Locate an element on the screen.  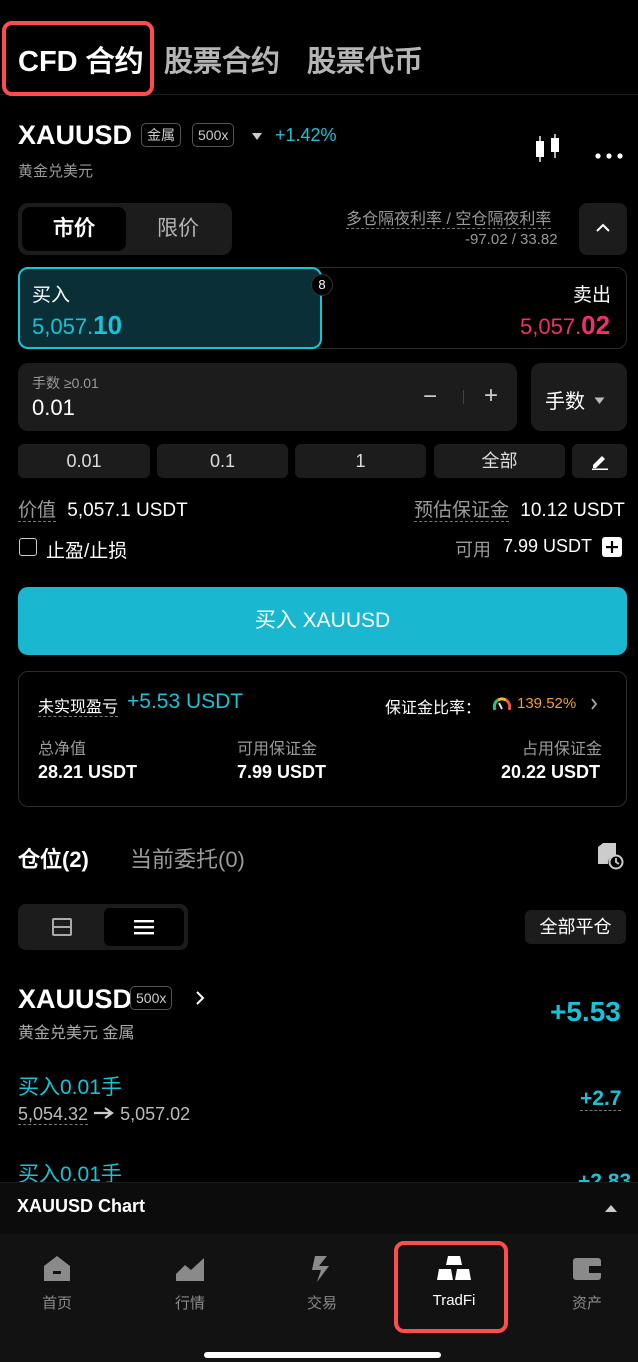
symbol-subtitle: 黄金兑美元 is located at coordinates (56, 171).